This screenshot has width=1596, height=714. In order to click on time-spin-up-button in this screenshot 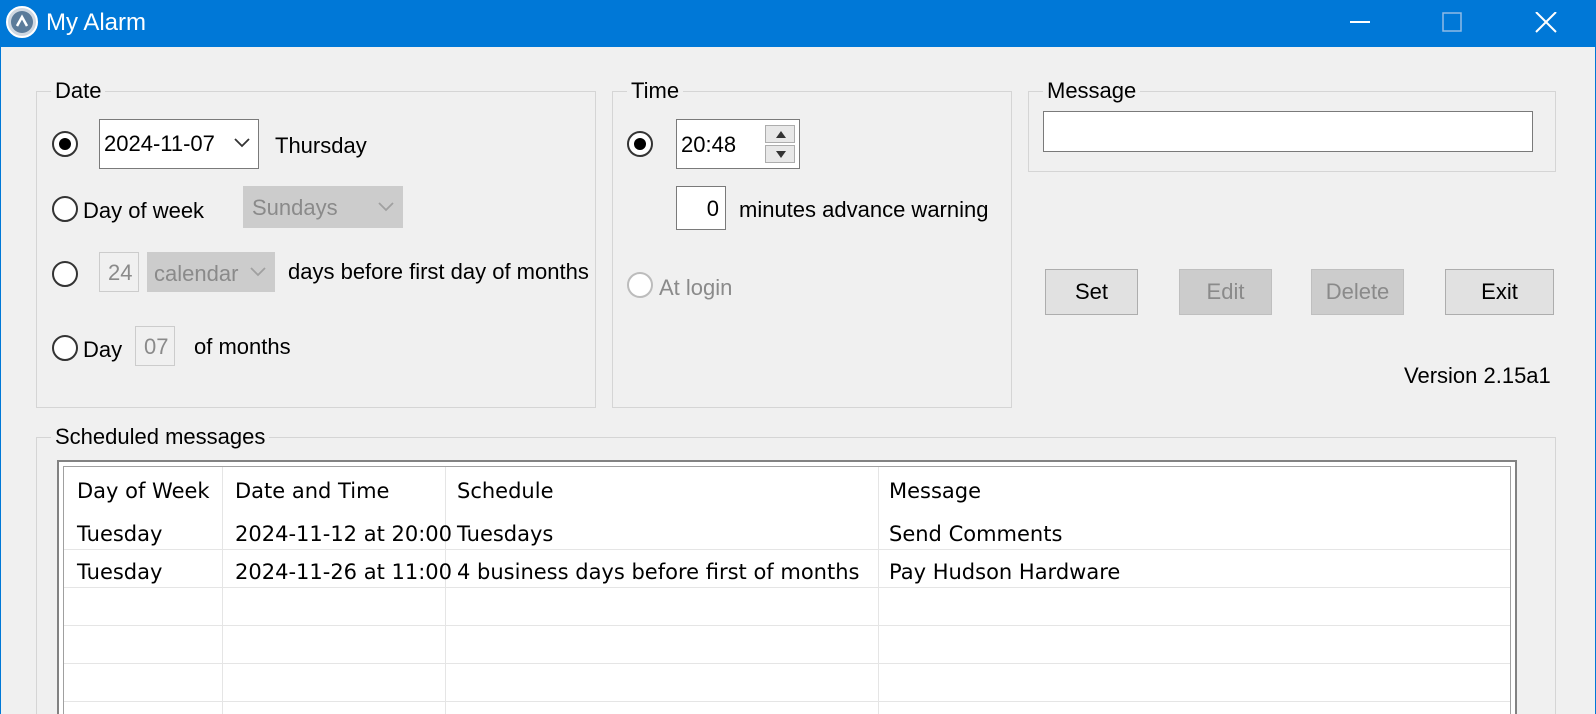, I will do `click(780, 134)`.